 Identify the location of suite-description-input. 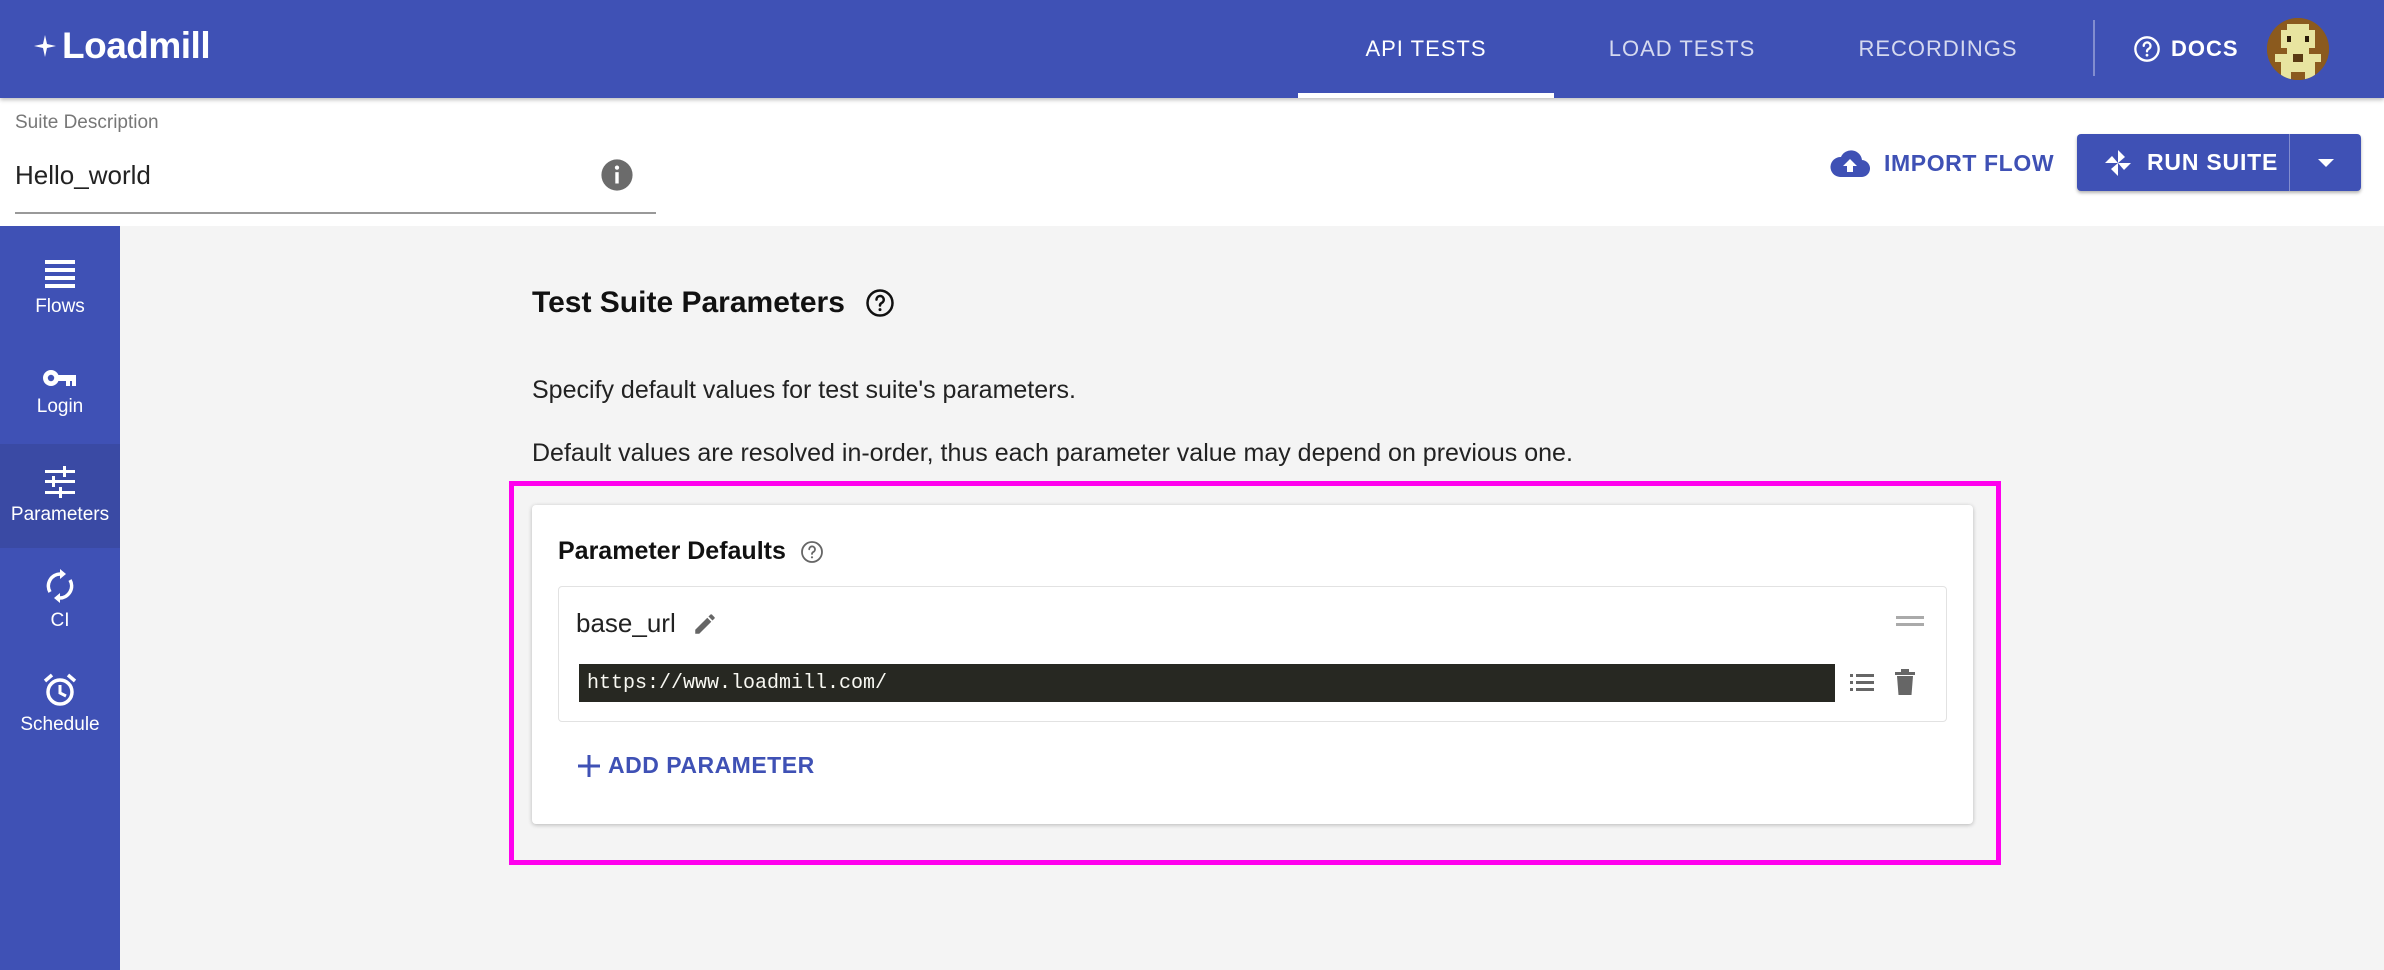
(295, 175).